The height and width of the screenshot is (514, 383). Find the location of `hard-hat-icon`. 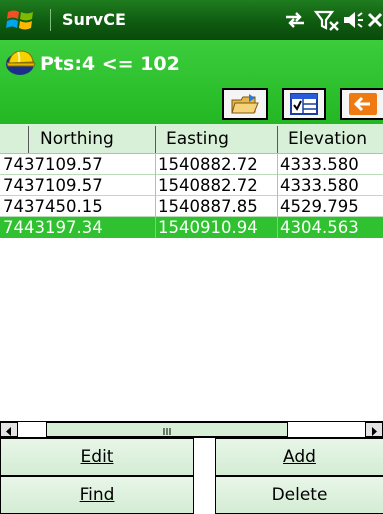

hard-hat-icon is located at coordinates (21, 62).